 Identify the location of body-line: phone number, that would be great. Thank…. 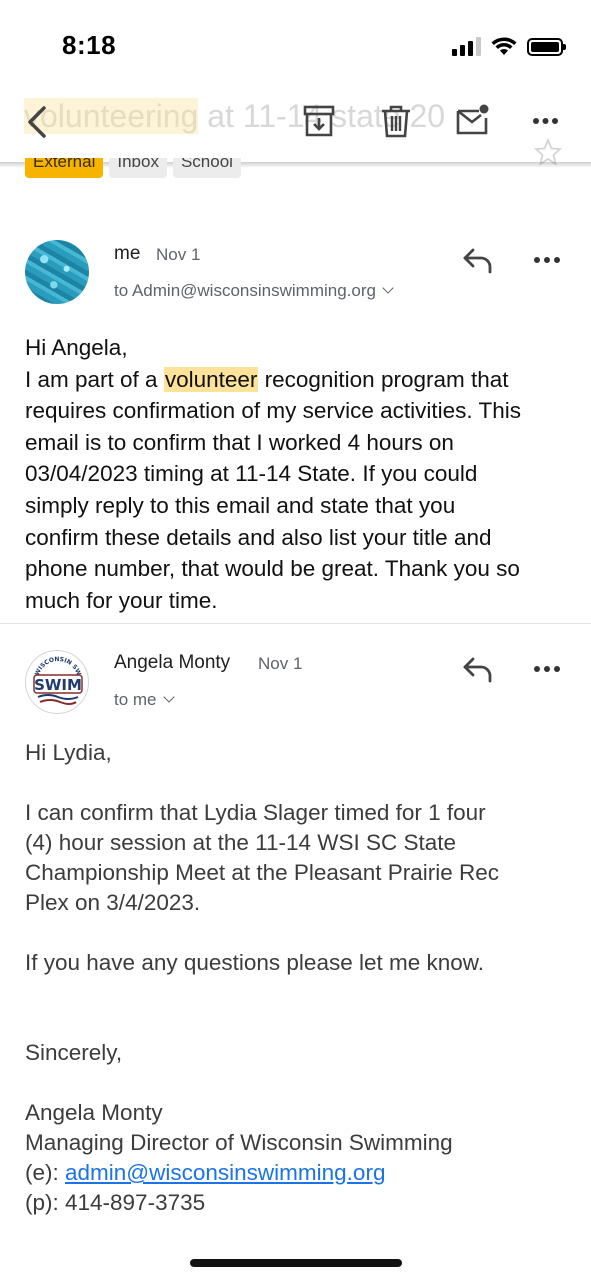
(272, 569).